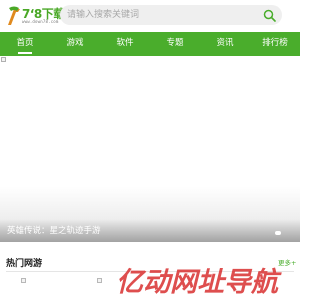 The image size is (320, 300). Describe the element at coordinates (54, 230) in the screenshot. I see `banner-caption: 英雄传说：星之轨迹手游` at that location.